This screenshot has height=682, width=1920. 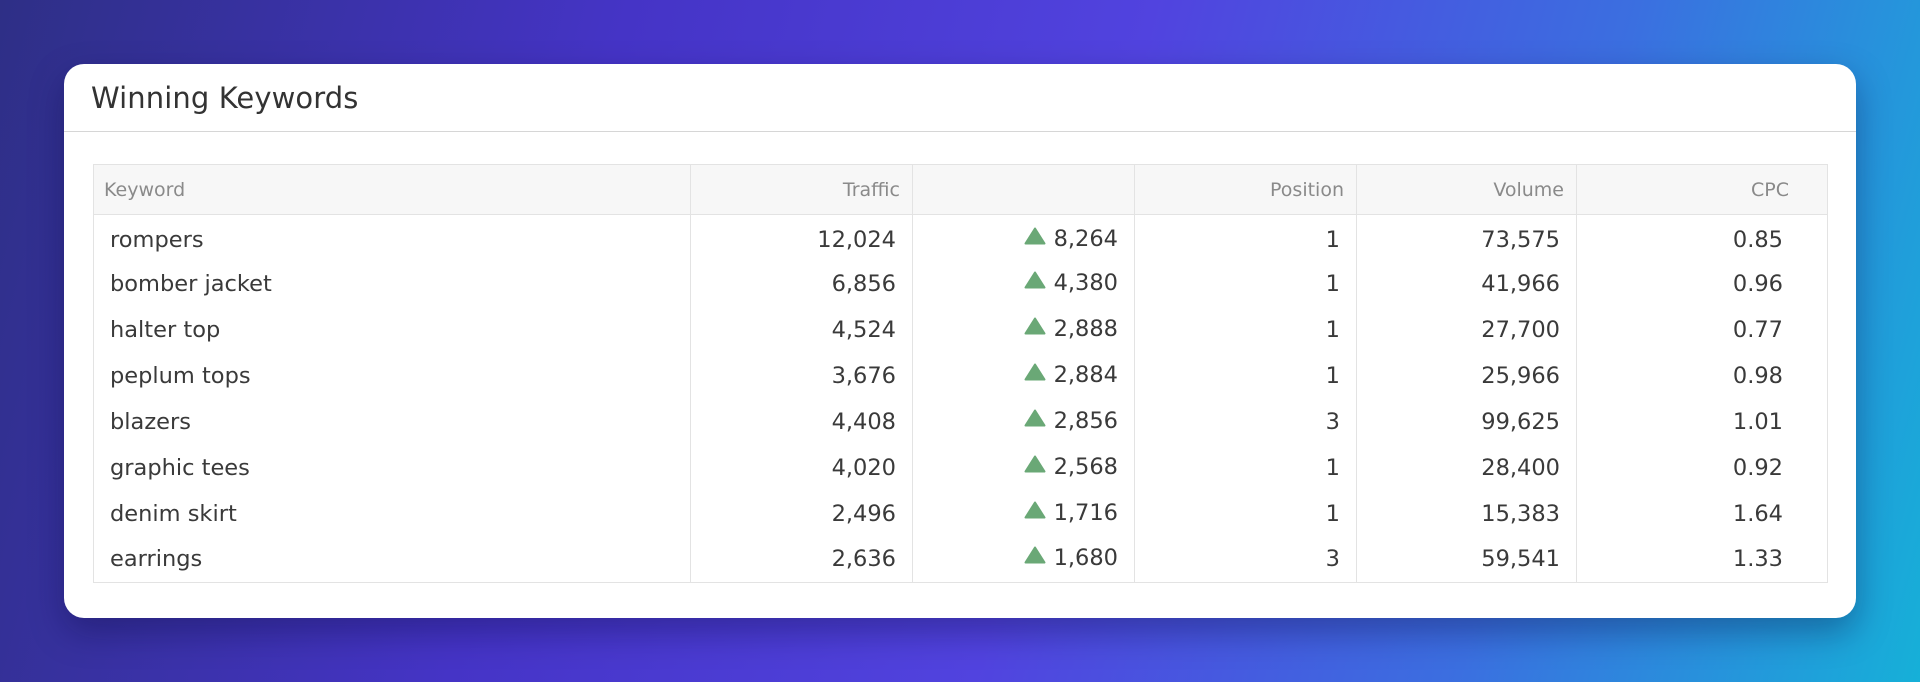 I want to click on table-row: rompers 12,024 8,264 1 73,575 0.85, so click(x=960, y=237).